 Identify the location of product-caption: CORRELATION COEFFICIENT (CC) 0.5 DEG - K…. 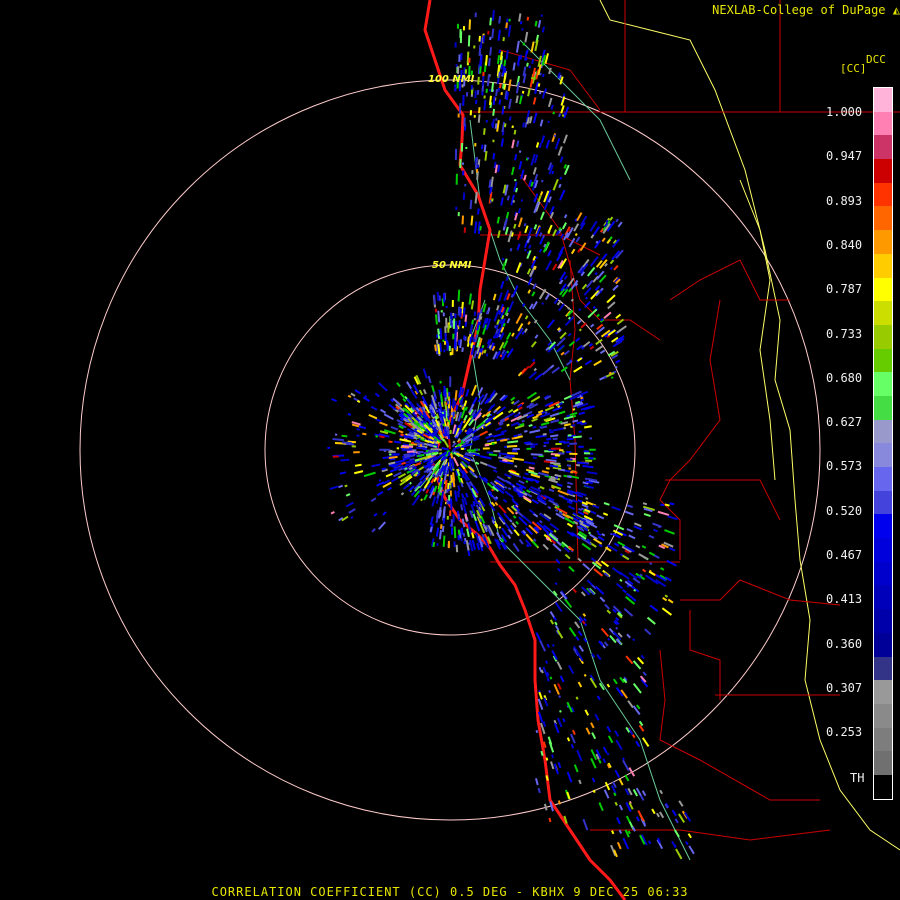
(450, 892).